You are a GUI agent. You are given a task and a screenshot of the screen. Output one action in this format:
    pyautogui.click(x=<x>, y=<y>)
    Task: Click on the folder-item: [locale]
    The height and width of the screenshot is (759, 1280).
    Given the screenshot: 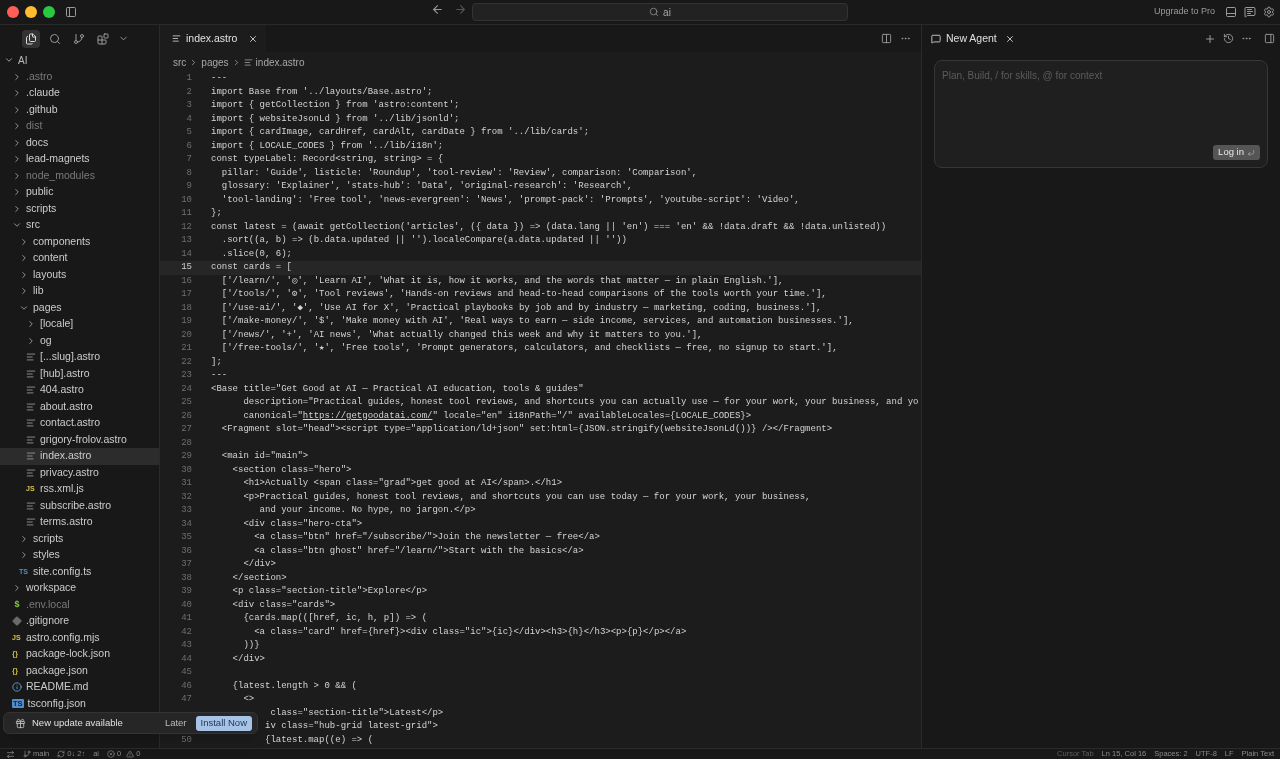 What is the action you would take?
    pyautogui.click(x=79, y=324)
    